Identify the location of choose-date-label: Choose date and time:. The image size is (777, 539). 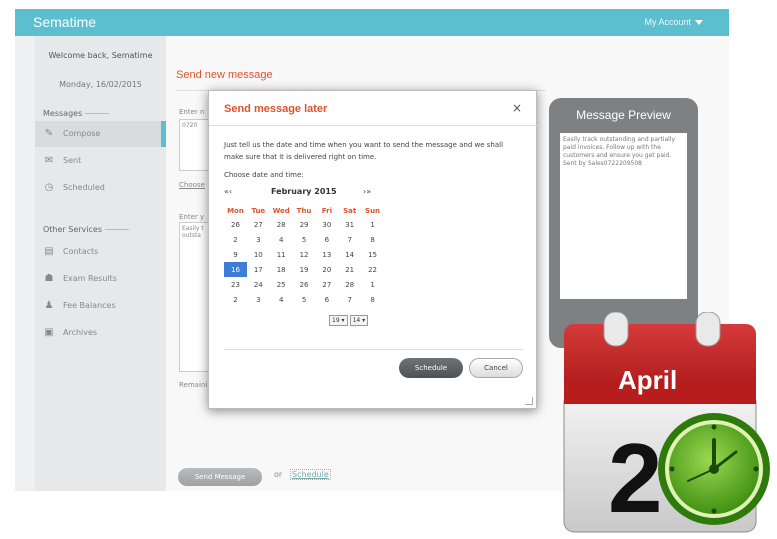
(264, 175).